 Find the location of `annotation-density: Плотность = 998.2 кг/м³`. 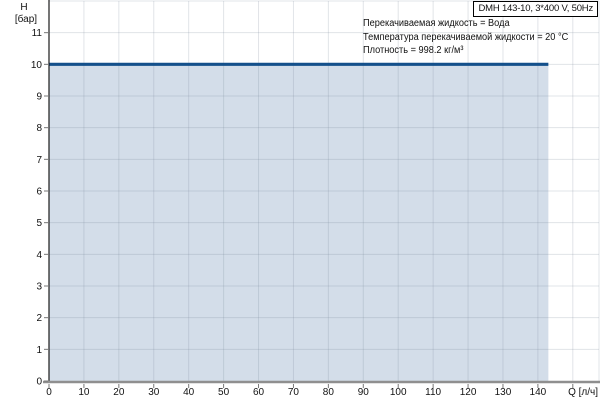

annotation-density: Плотность = 998.2 кг/м³ is located at coordinates (413, 50).